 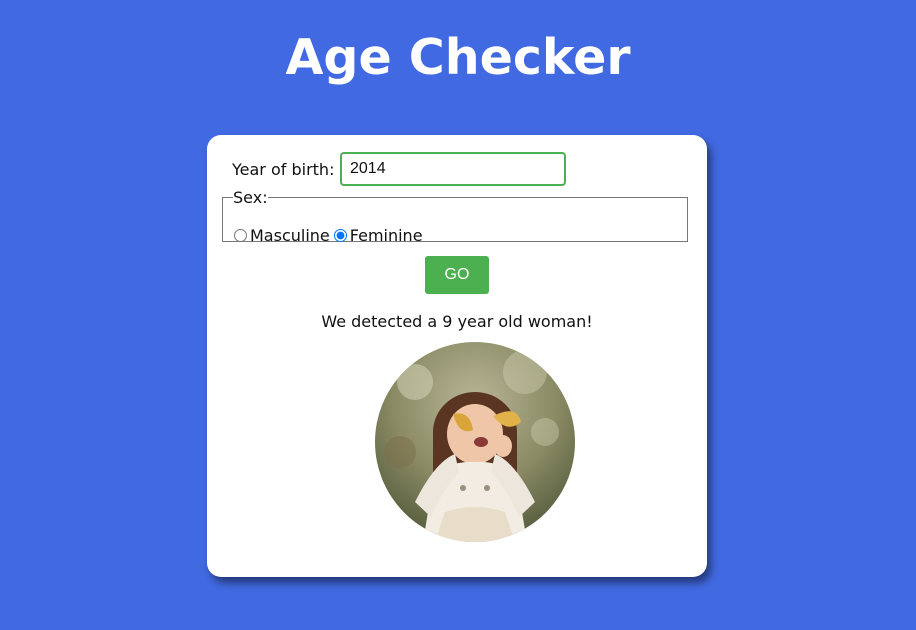 I want to click on sex-radio-group: Masculine Feminine, so click(x=330, y=235).